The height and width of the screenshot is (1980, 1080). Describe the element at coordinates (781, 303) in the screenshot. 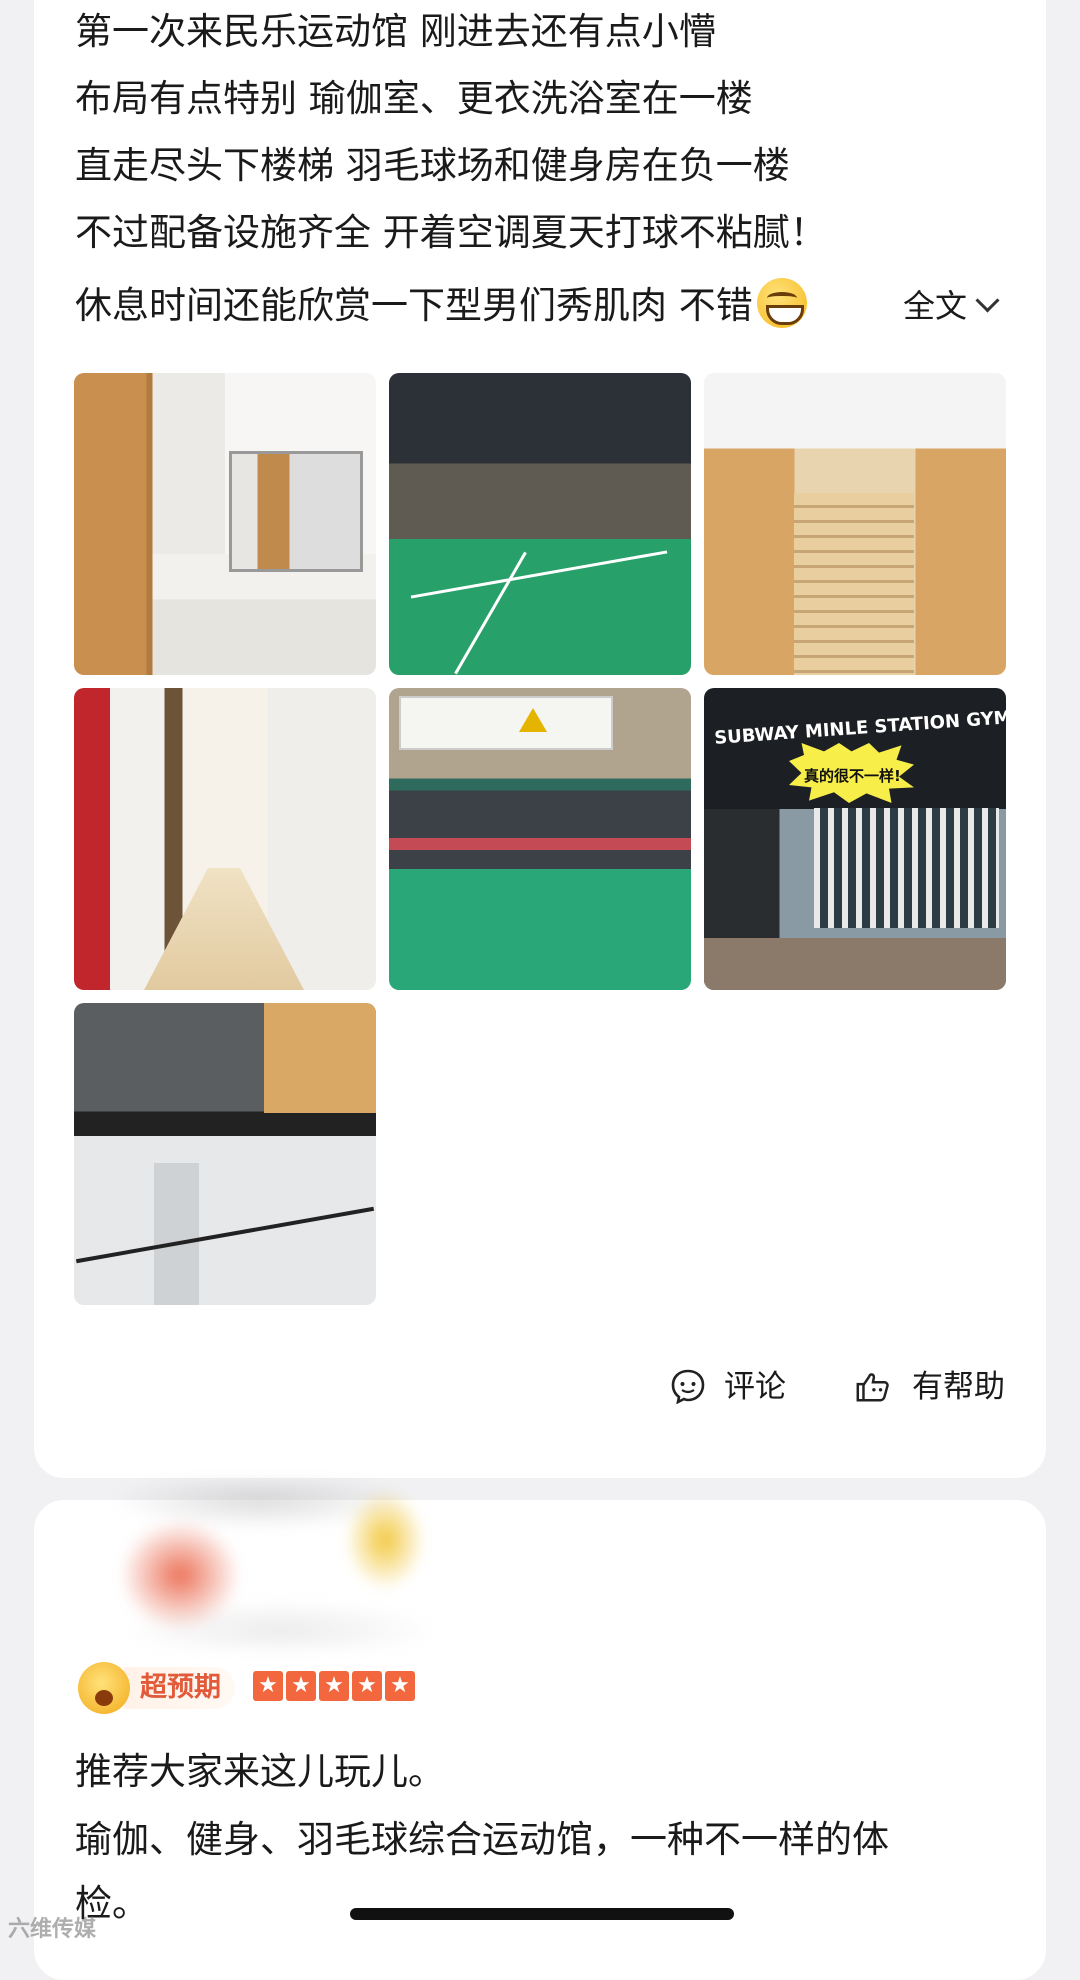

I see `grinning-face-icon` at that location.